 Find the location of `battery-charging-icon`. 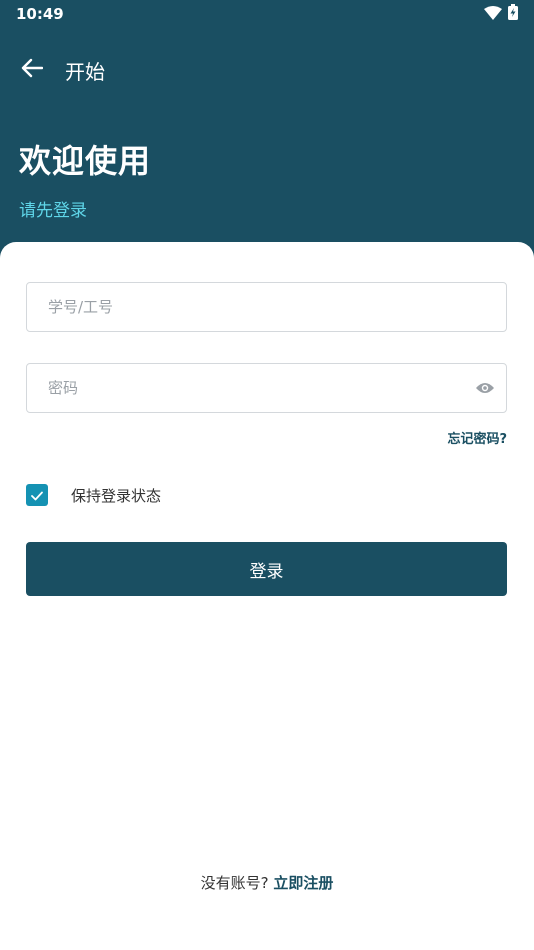

battery-charging-icon is located at coordinates (513, 14).